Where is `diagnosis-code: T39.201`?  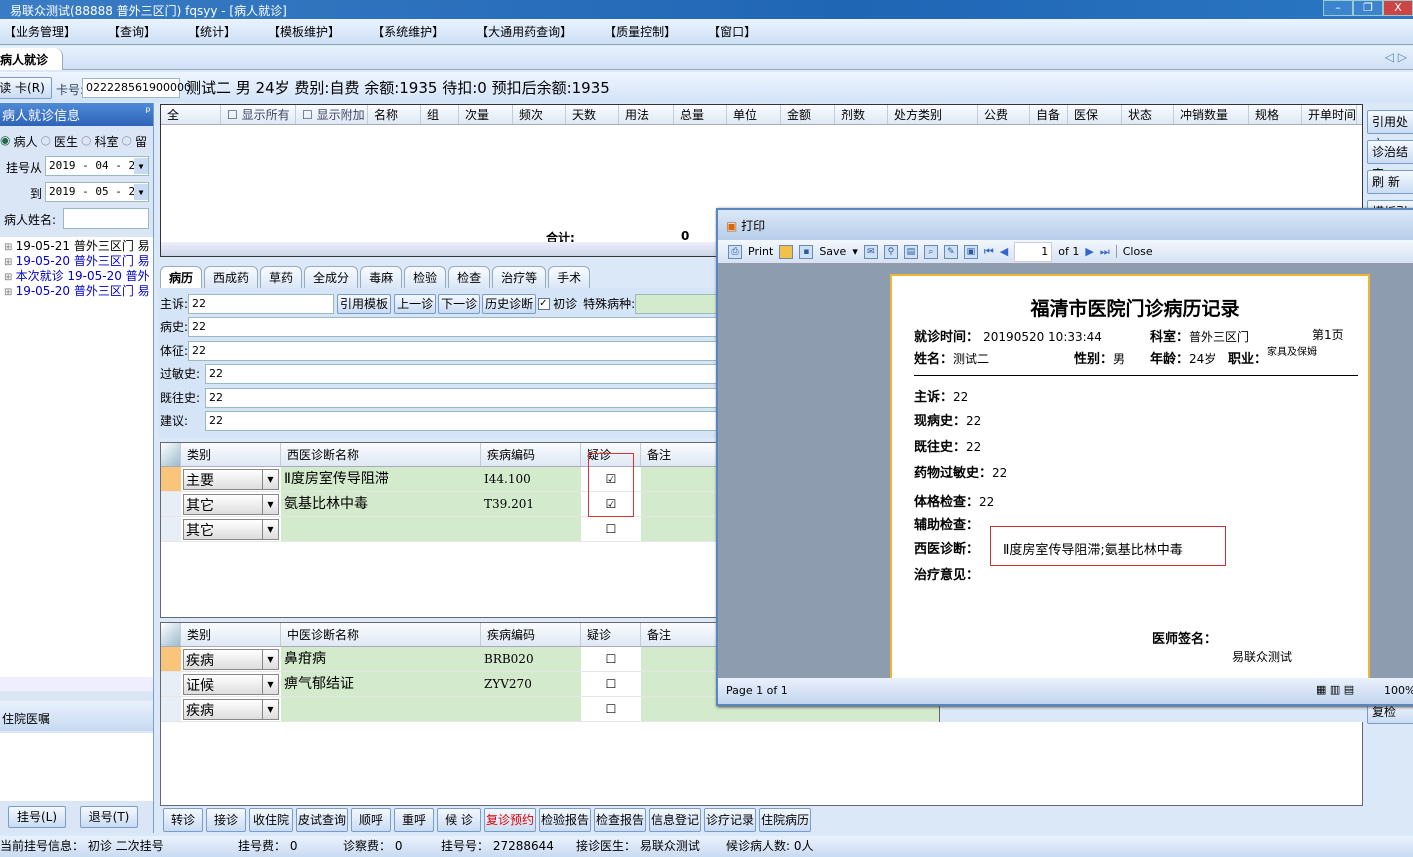
diagnosis-code: T39.201 is located at coordinates (531, 504).